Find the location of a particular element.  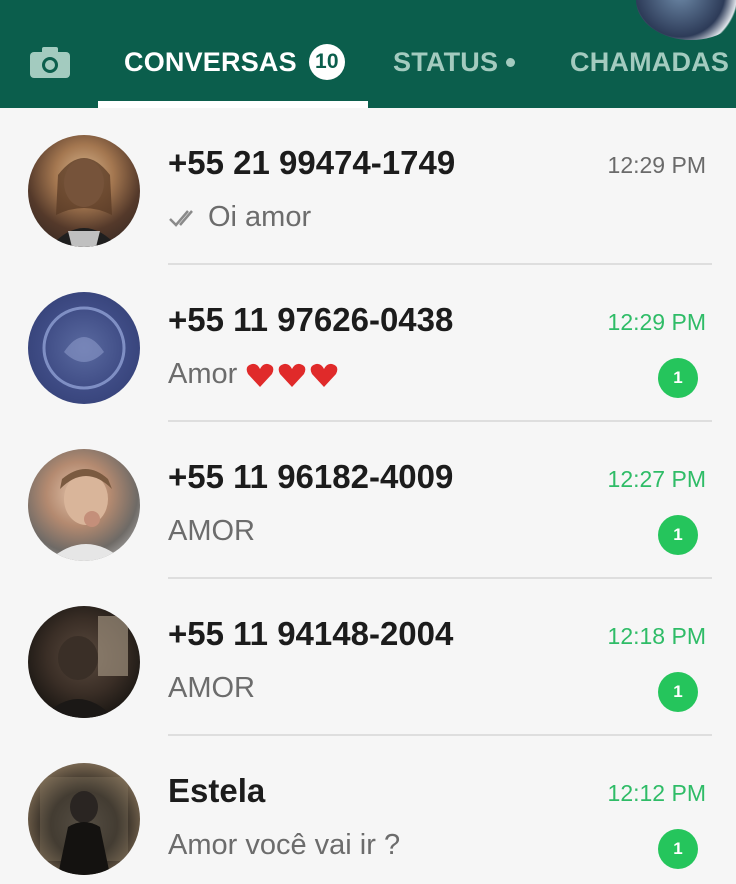

hearts-emoji is located at coordinates (293, 375).